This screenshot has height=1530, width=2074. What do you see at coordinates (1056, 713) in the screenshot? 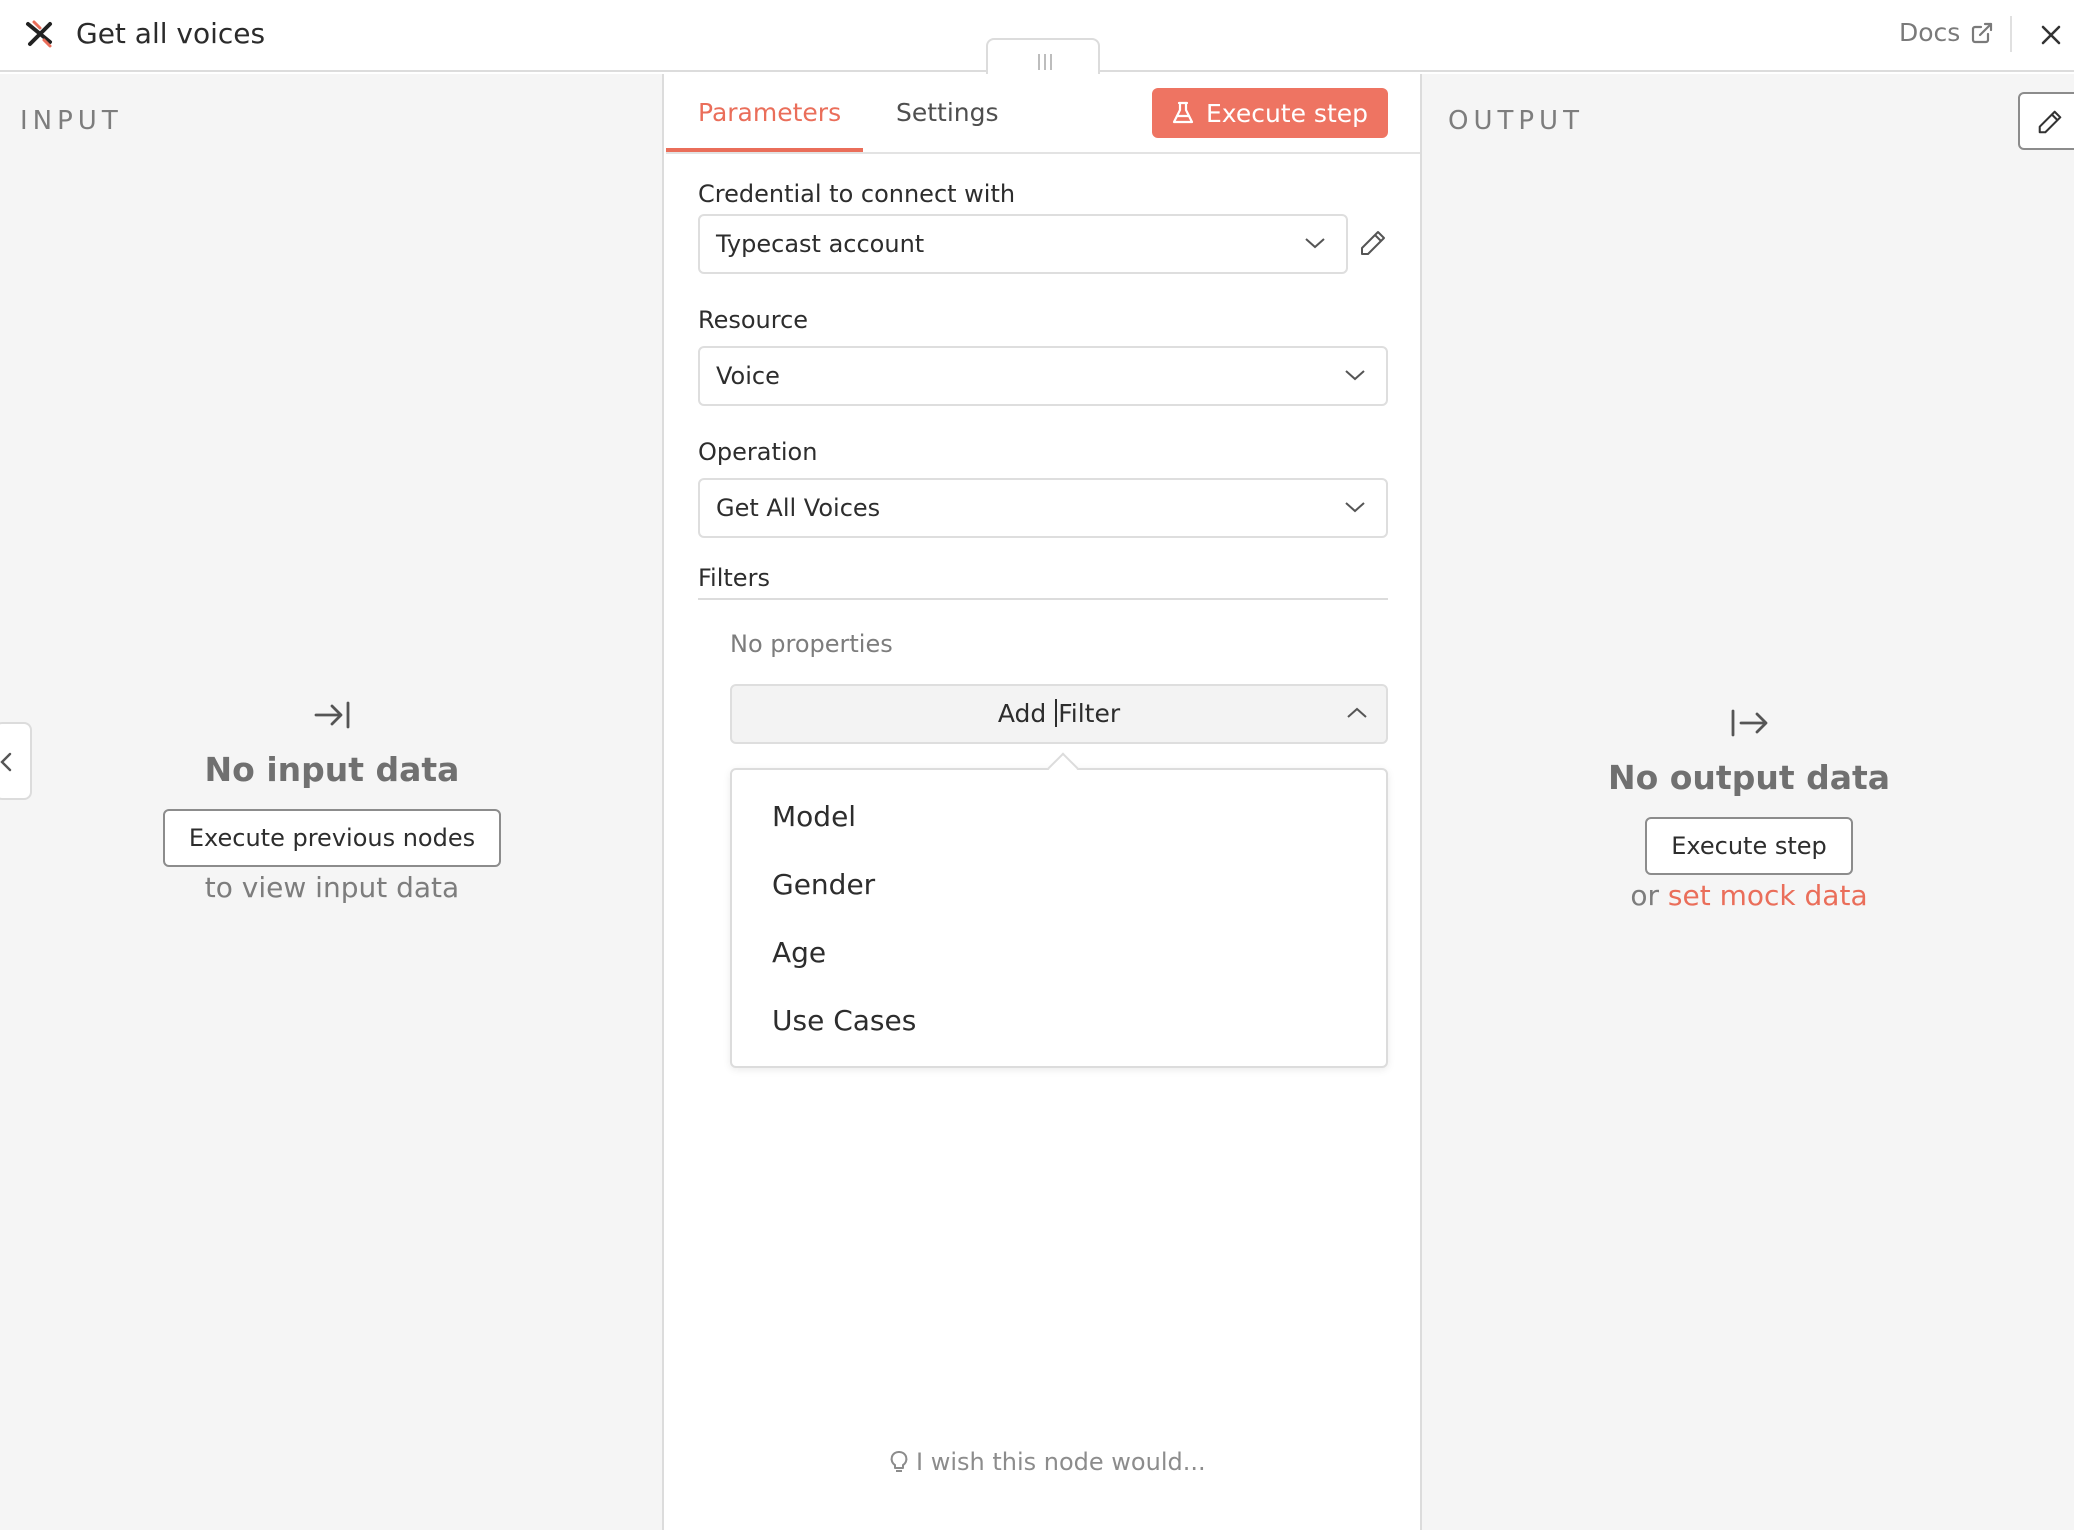
I see `text-cursor` at bounding box center [1056, 713].